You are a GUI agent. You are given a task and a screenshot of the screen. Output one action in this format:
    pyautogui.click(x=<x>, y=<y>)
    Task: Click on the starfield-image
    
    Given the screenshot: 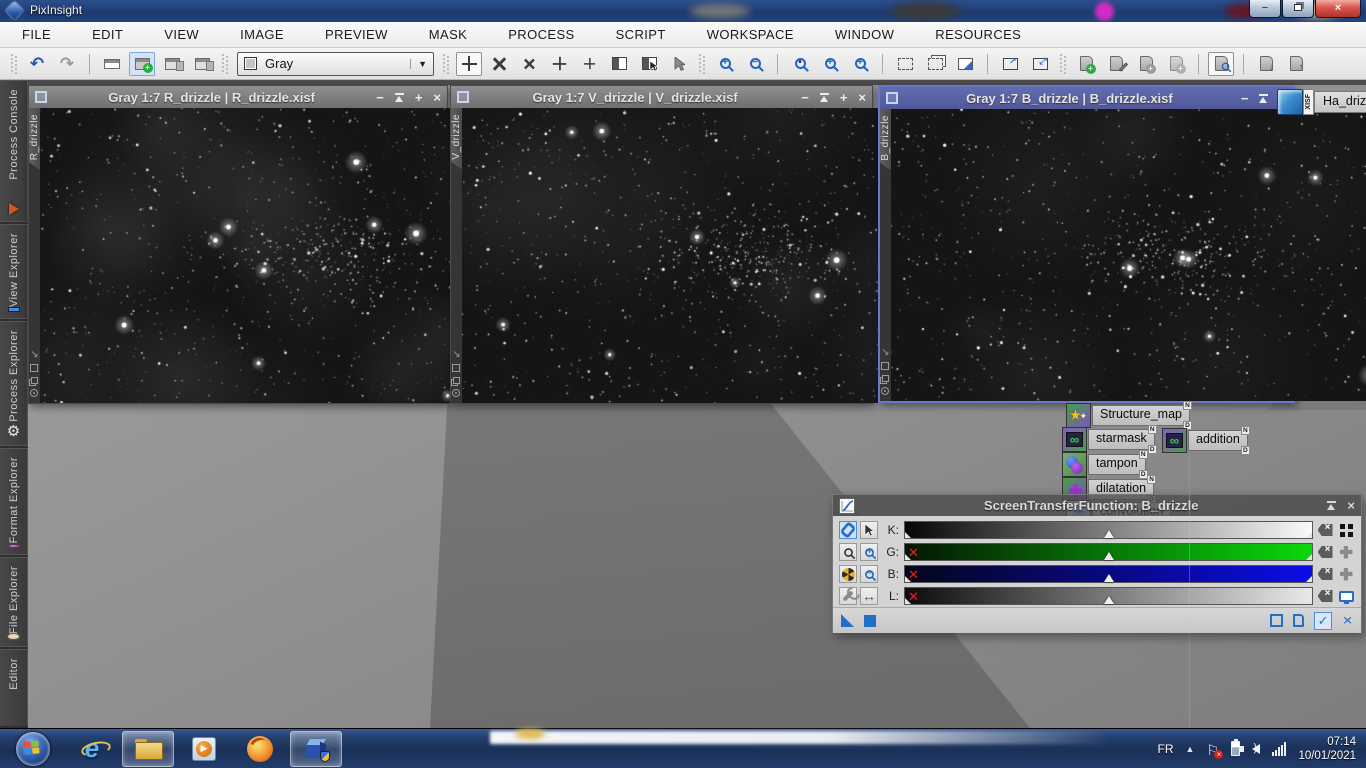 What is the action you would take?
    pyautogui.click(x=1128, y=255)
    